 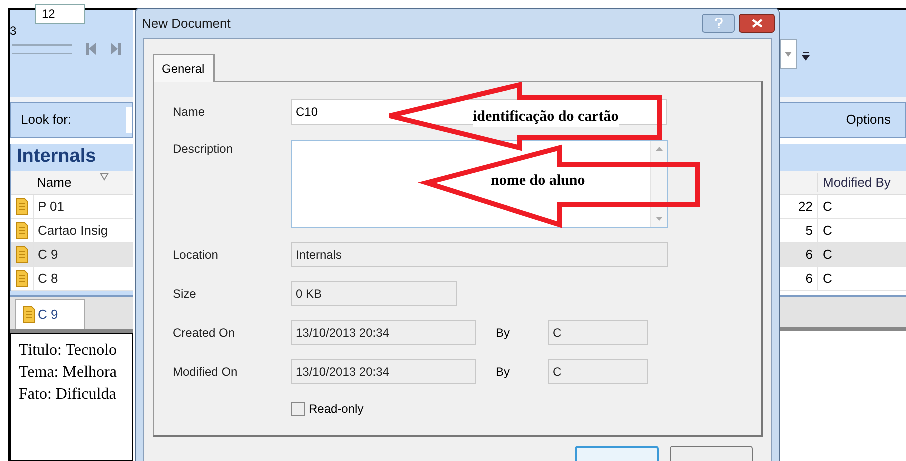 What do you see at coordinates (46, 120) in the screenshot?
I see `search-label: Look for:` at bounding box center [46, 120].